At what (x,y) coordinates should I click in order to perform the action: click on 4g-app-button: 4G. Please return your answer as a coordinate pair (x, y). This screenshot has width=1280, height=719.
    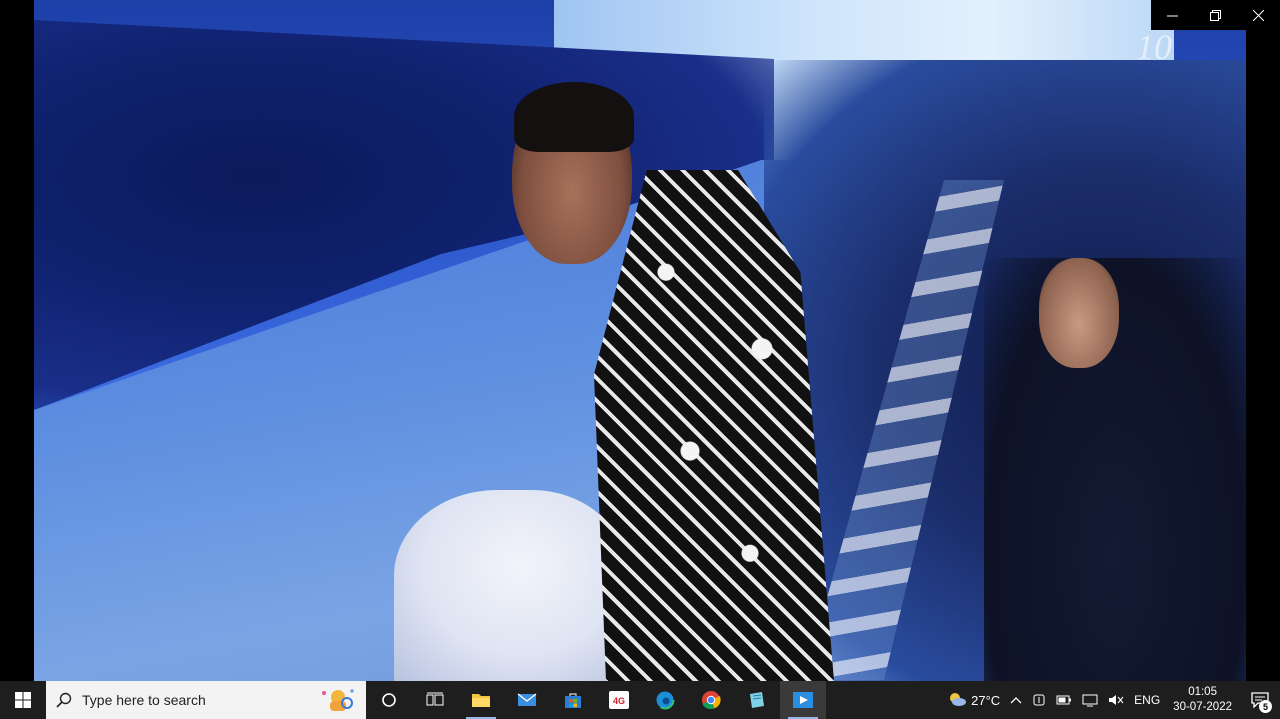
    Looking at the image, I should click on (619, 700).